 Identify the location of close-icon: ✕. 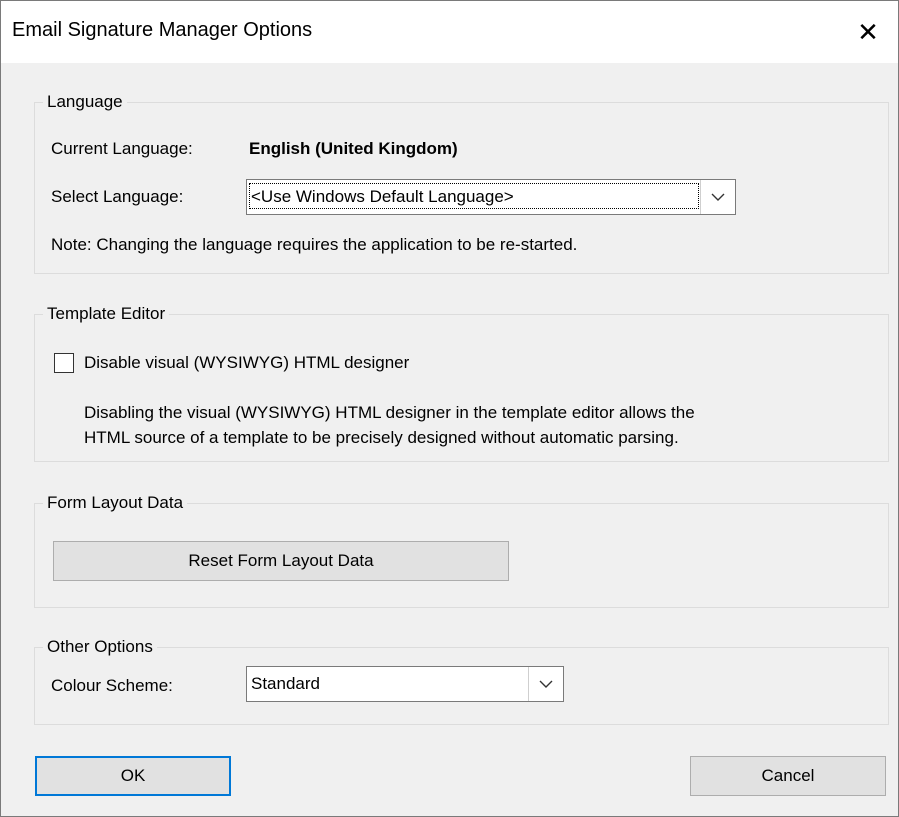
(868, 31).